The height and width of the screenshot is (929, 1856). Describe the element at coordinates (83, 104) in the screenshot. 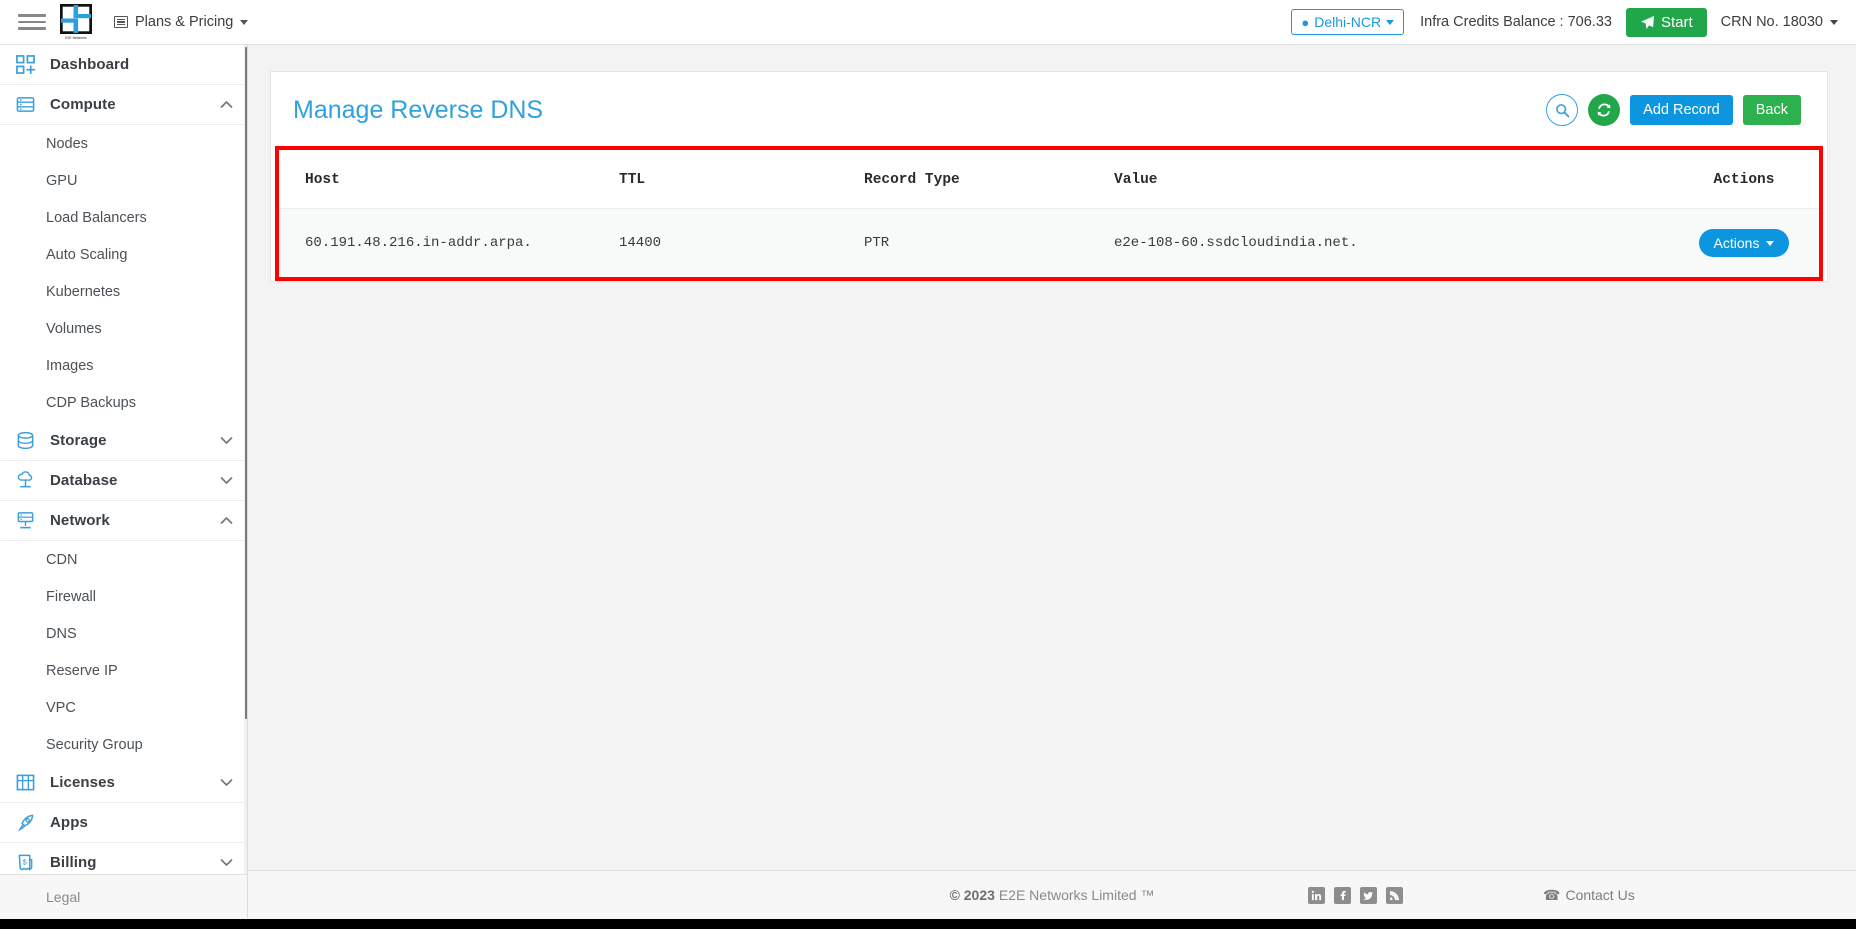

I see `sidebar-group-label: Compute` at that location.